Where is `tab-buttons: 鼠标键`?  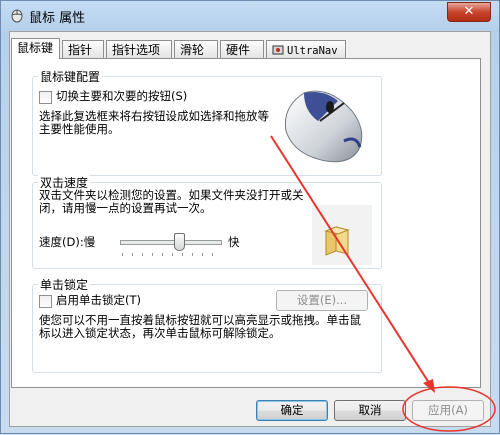 tab-buttons: 鼠标键 is located at coordinates (35, 48).